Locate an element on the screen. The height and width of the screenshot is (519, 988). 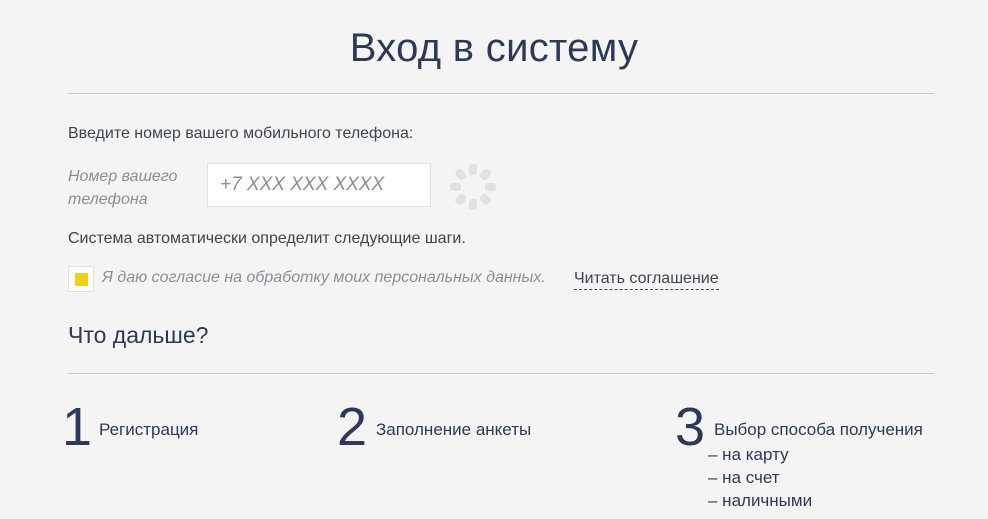
step-label: Выбор способа получения is located at coordinates (818, 429).